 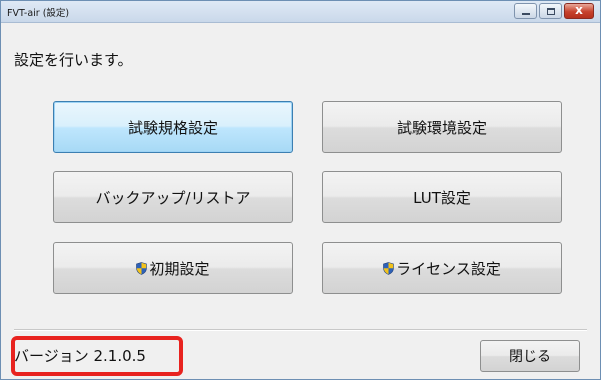 I want to click on license-settings-label: ライセンス設定, so click(x=448, y=268).